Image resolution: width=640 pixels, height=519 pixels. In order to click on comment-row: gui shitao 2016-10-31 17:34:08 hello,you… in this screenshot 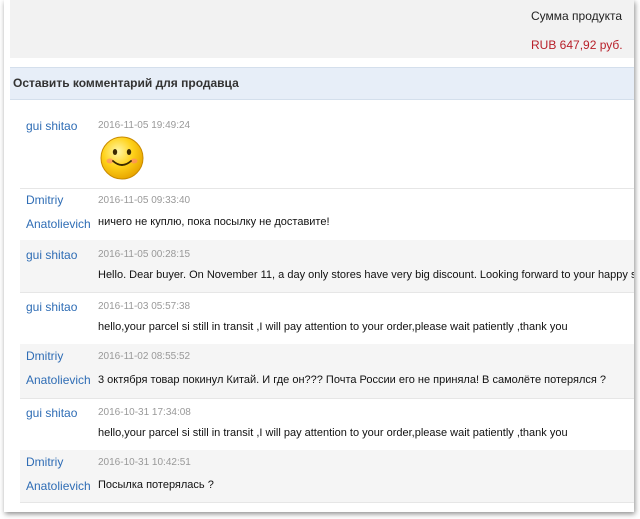, I will do `click(327, 424)`.